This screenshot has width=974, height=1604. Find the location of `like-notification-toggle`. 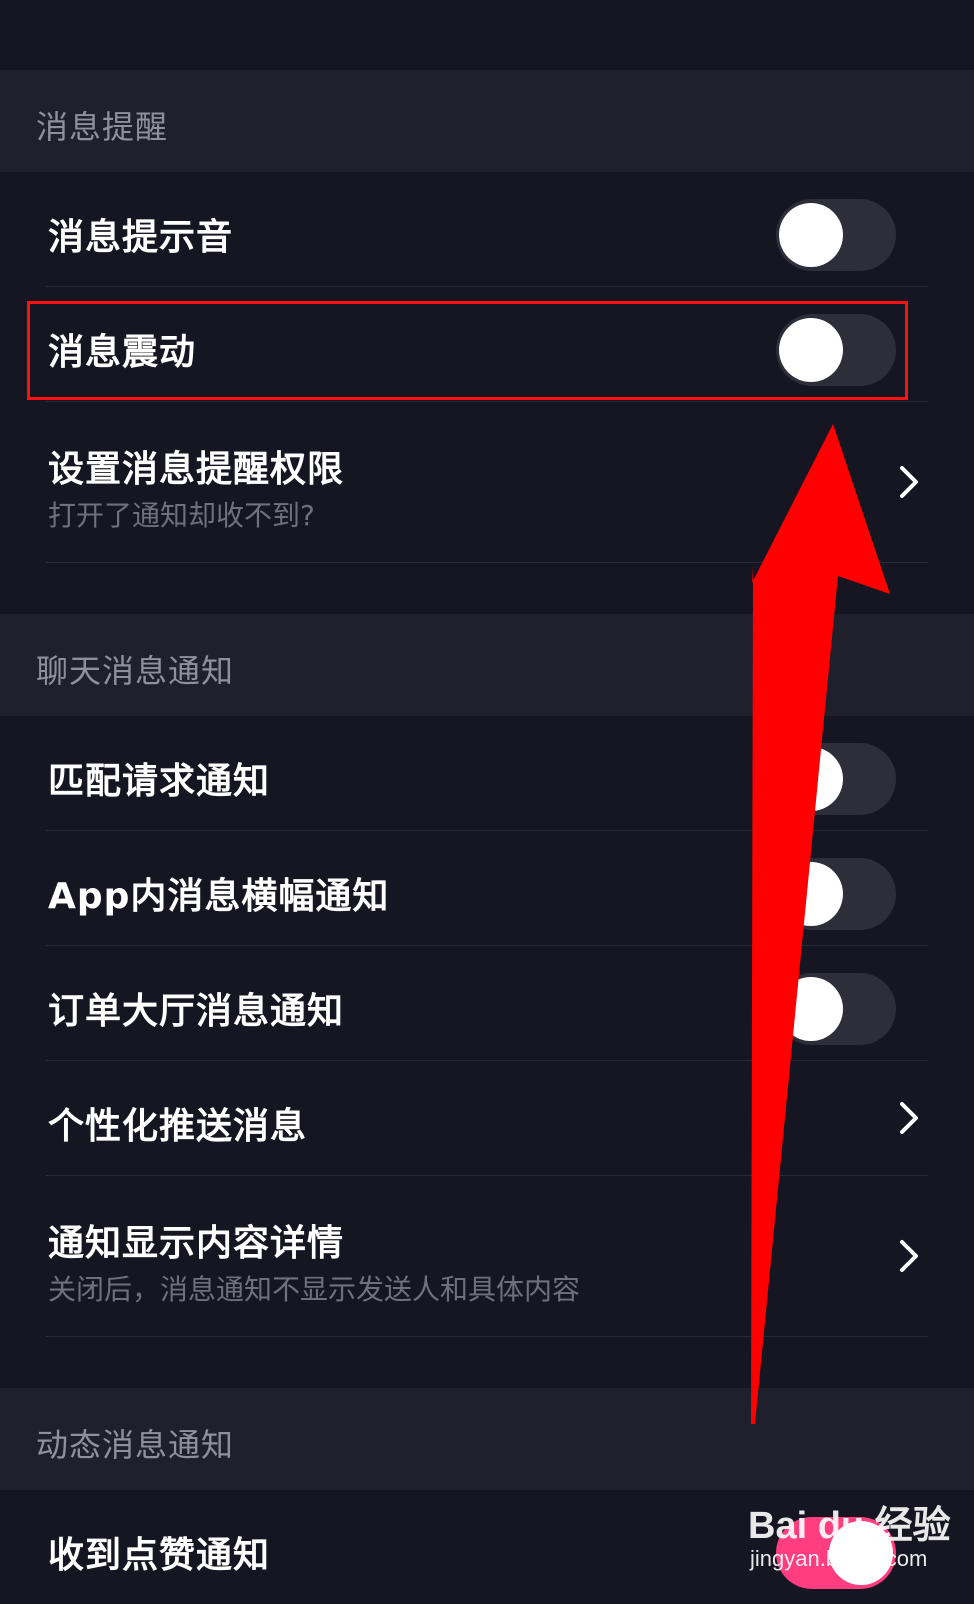

like-notification-toggle is located at coordinates (836, 1553).